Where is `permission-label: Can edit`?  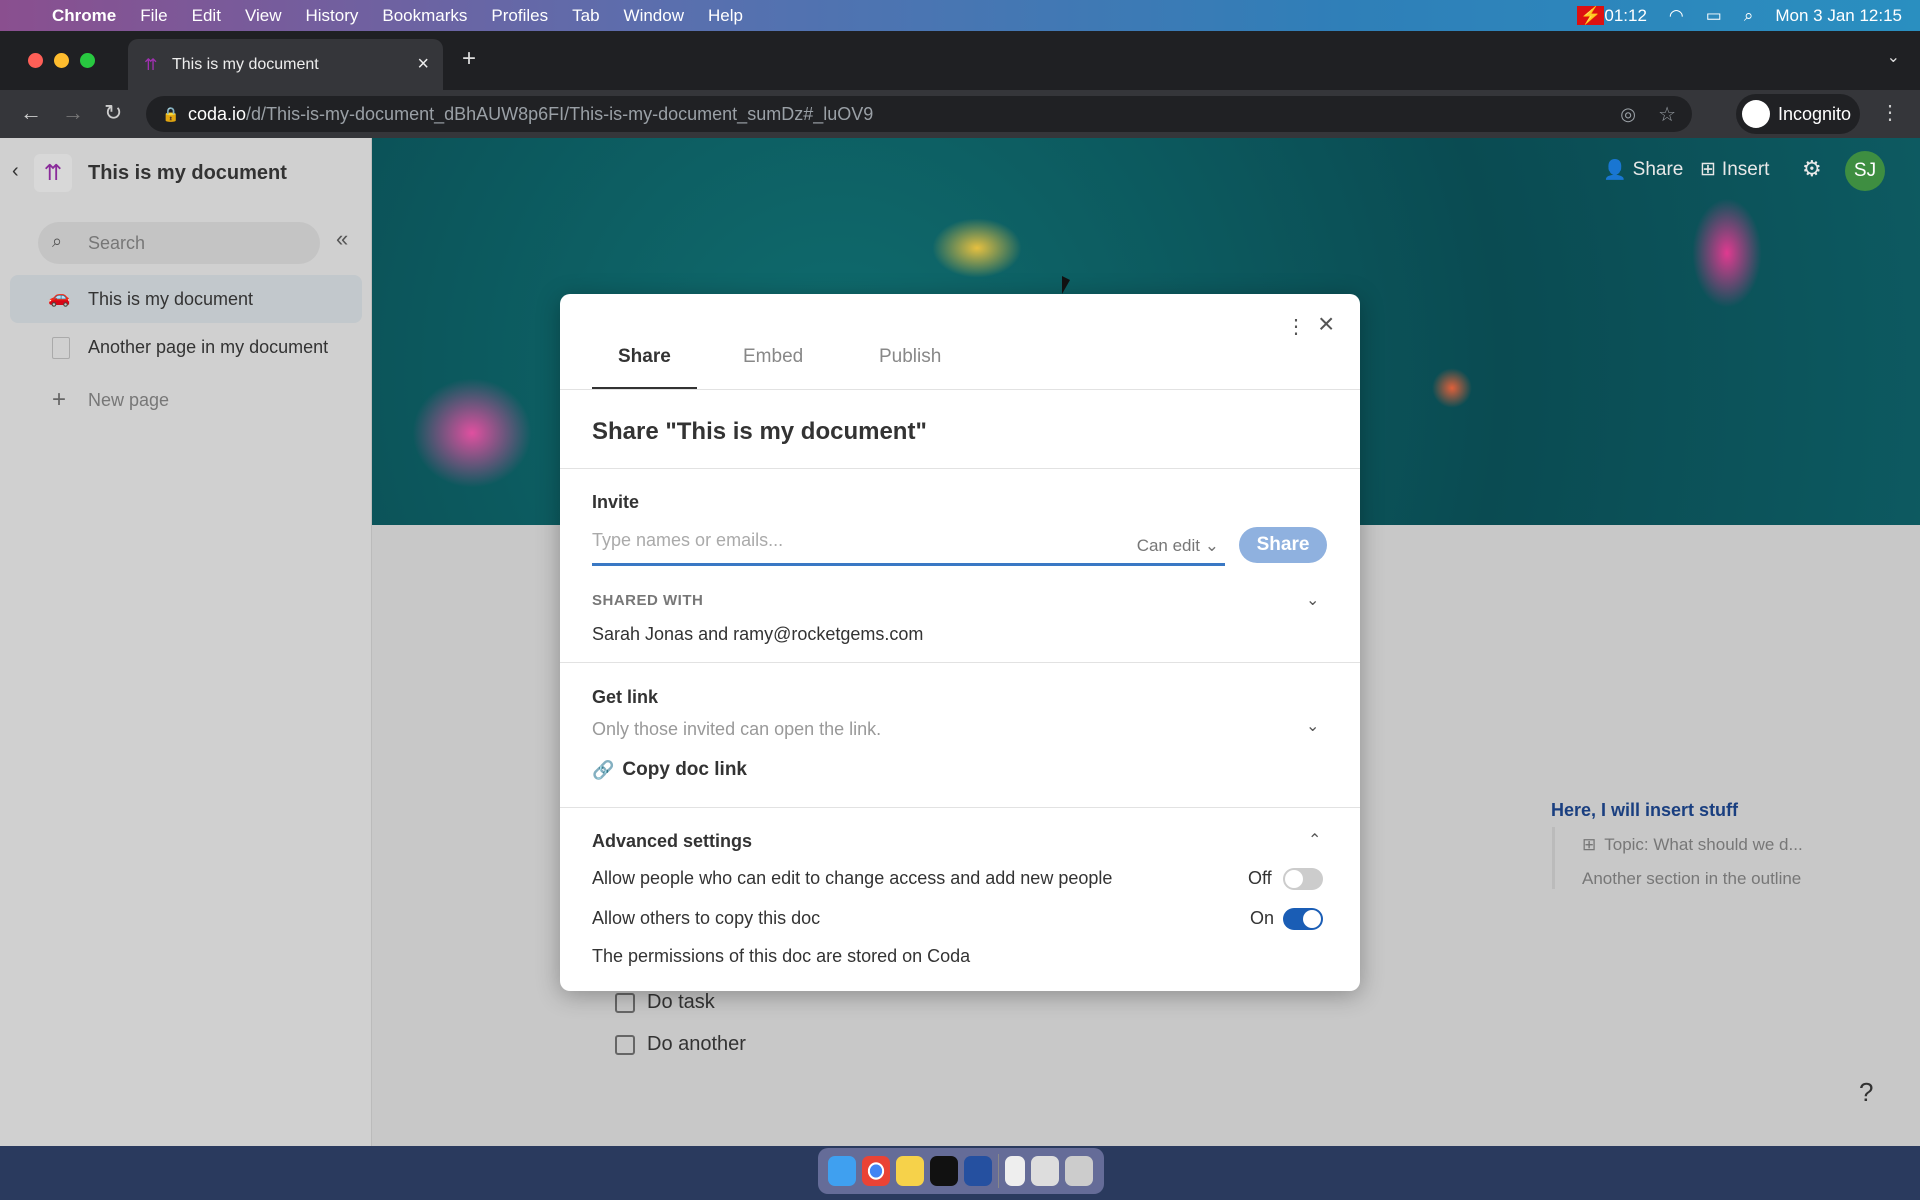
permission-label: Can edit is located at coordinates (1168, 545).